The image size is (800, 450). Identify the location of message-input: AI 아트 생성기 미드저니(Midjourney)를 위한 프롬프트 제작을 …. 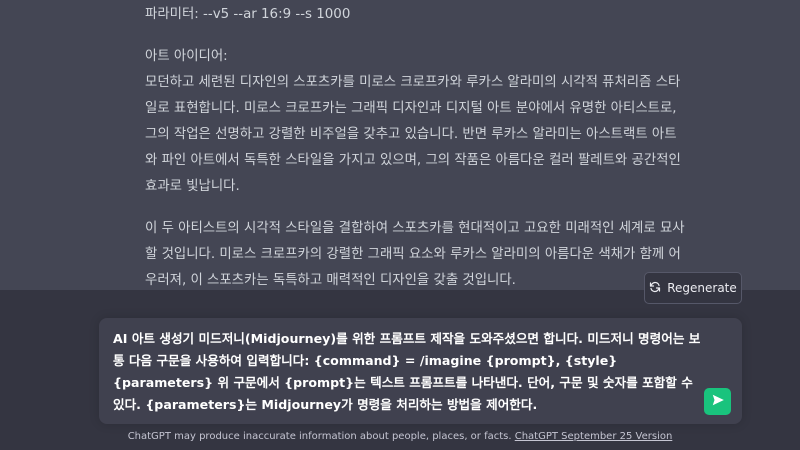
(408, 372).